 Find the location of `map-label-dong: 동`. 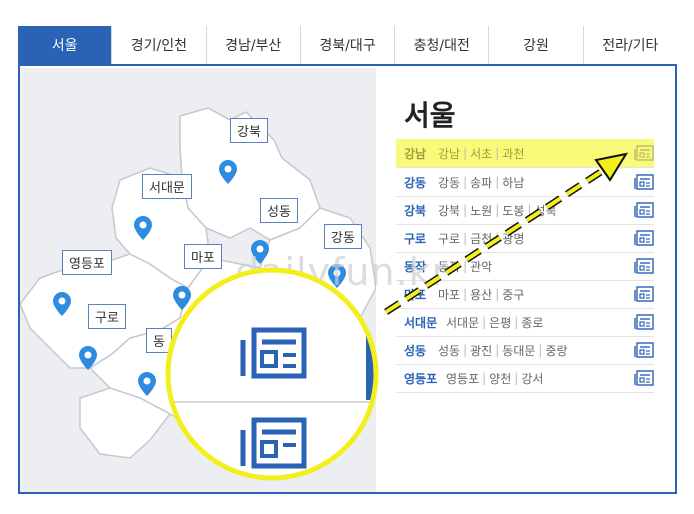

map-label-dong: 동 is located at coordinates (159, 340).